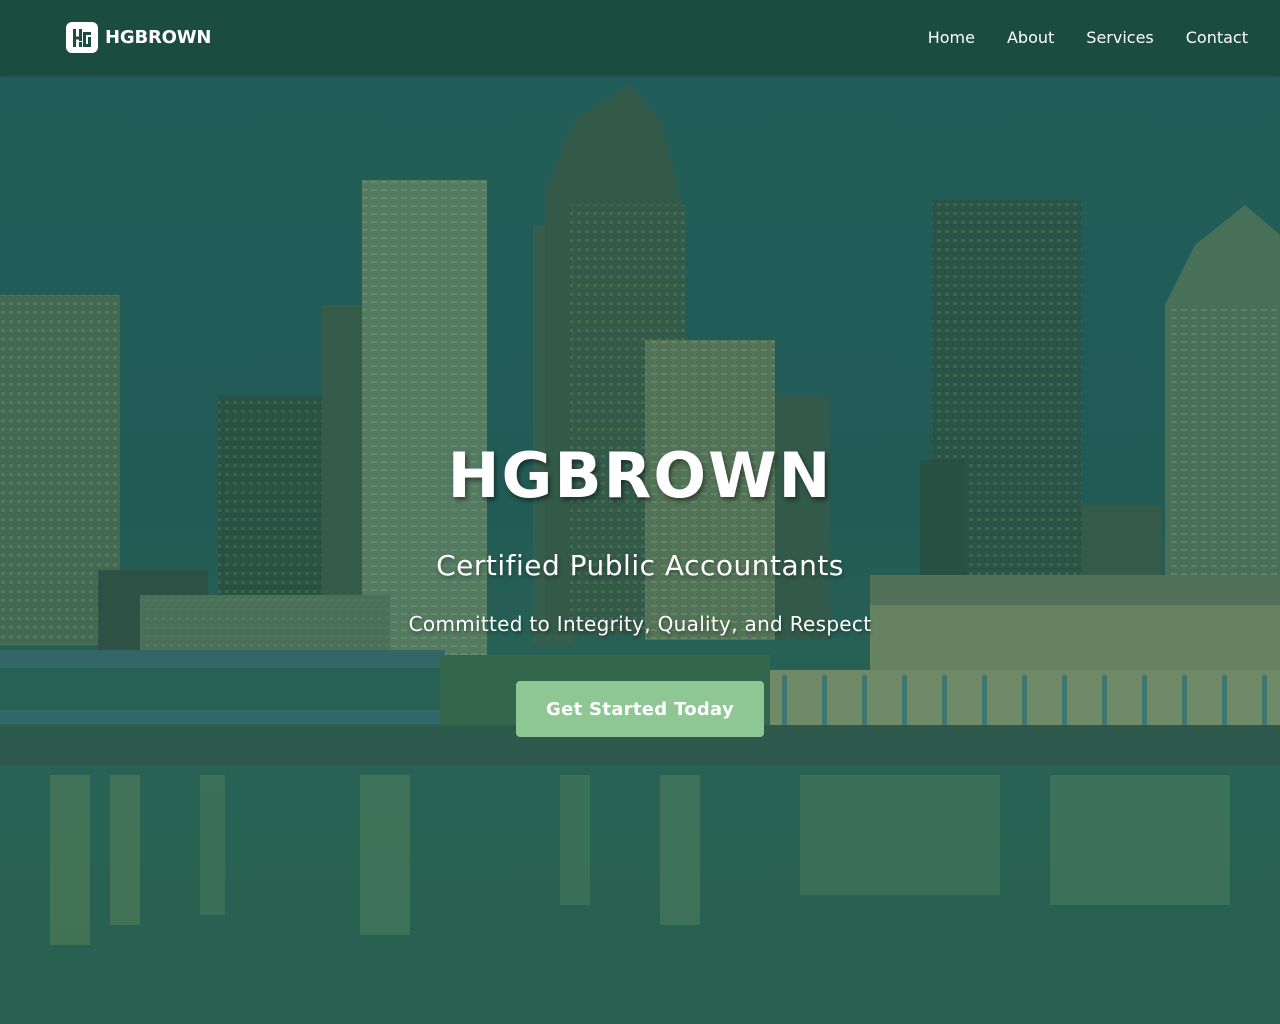 The image size is (1280, 1024). I want to click on hero-title: HGBROWN, so click(640, 475).